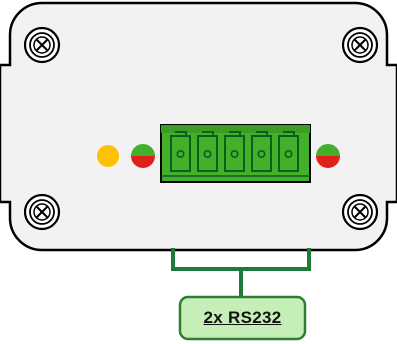 The image size is (397, 344). I want to click on terminal-block-connector, so click(235, 153).